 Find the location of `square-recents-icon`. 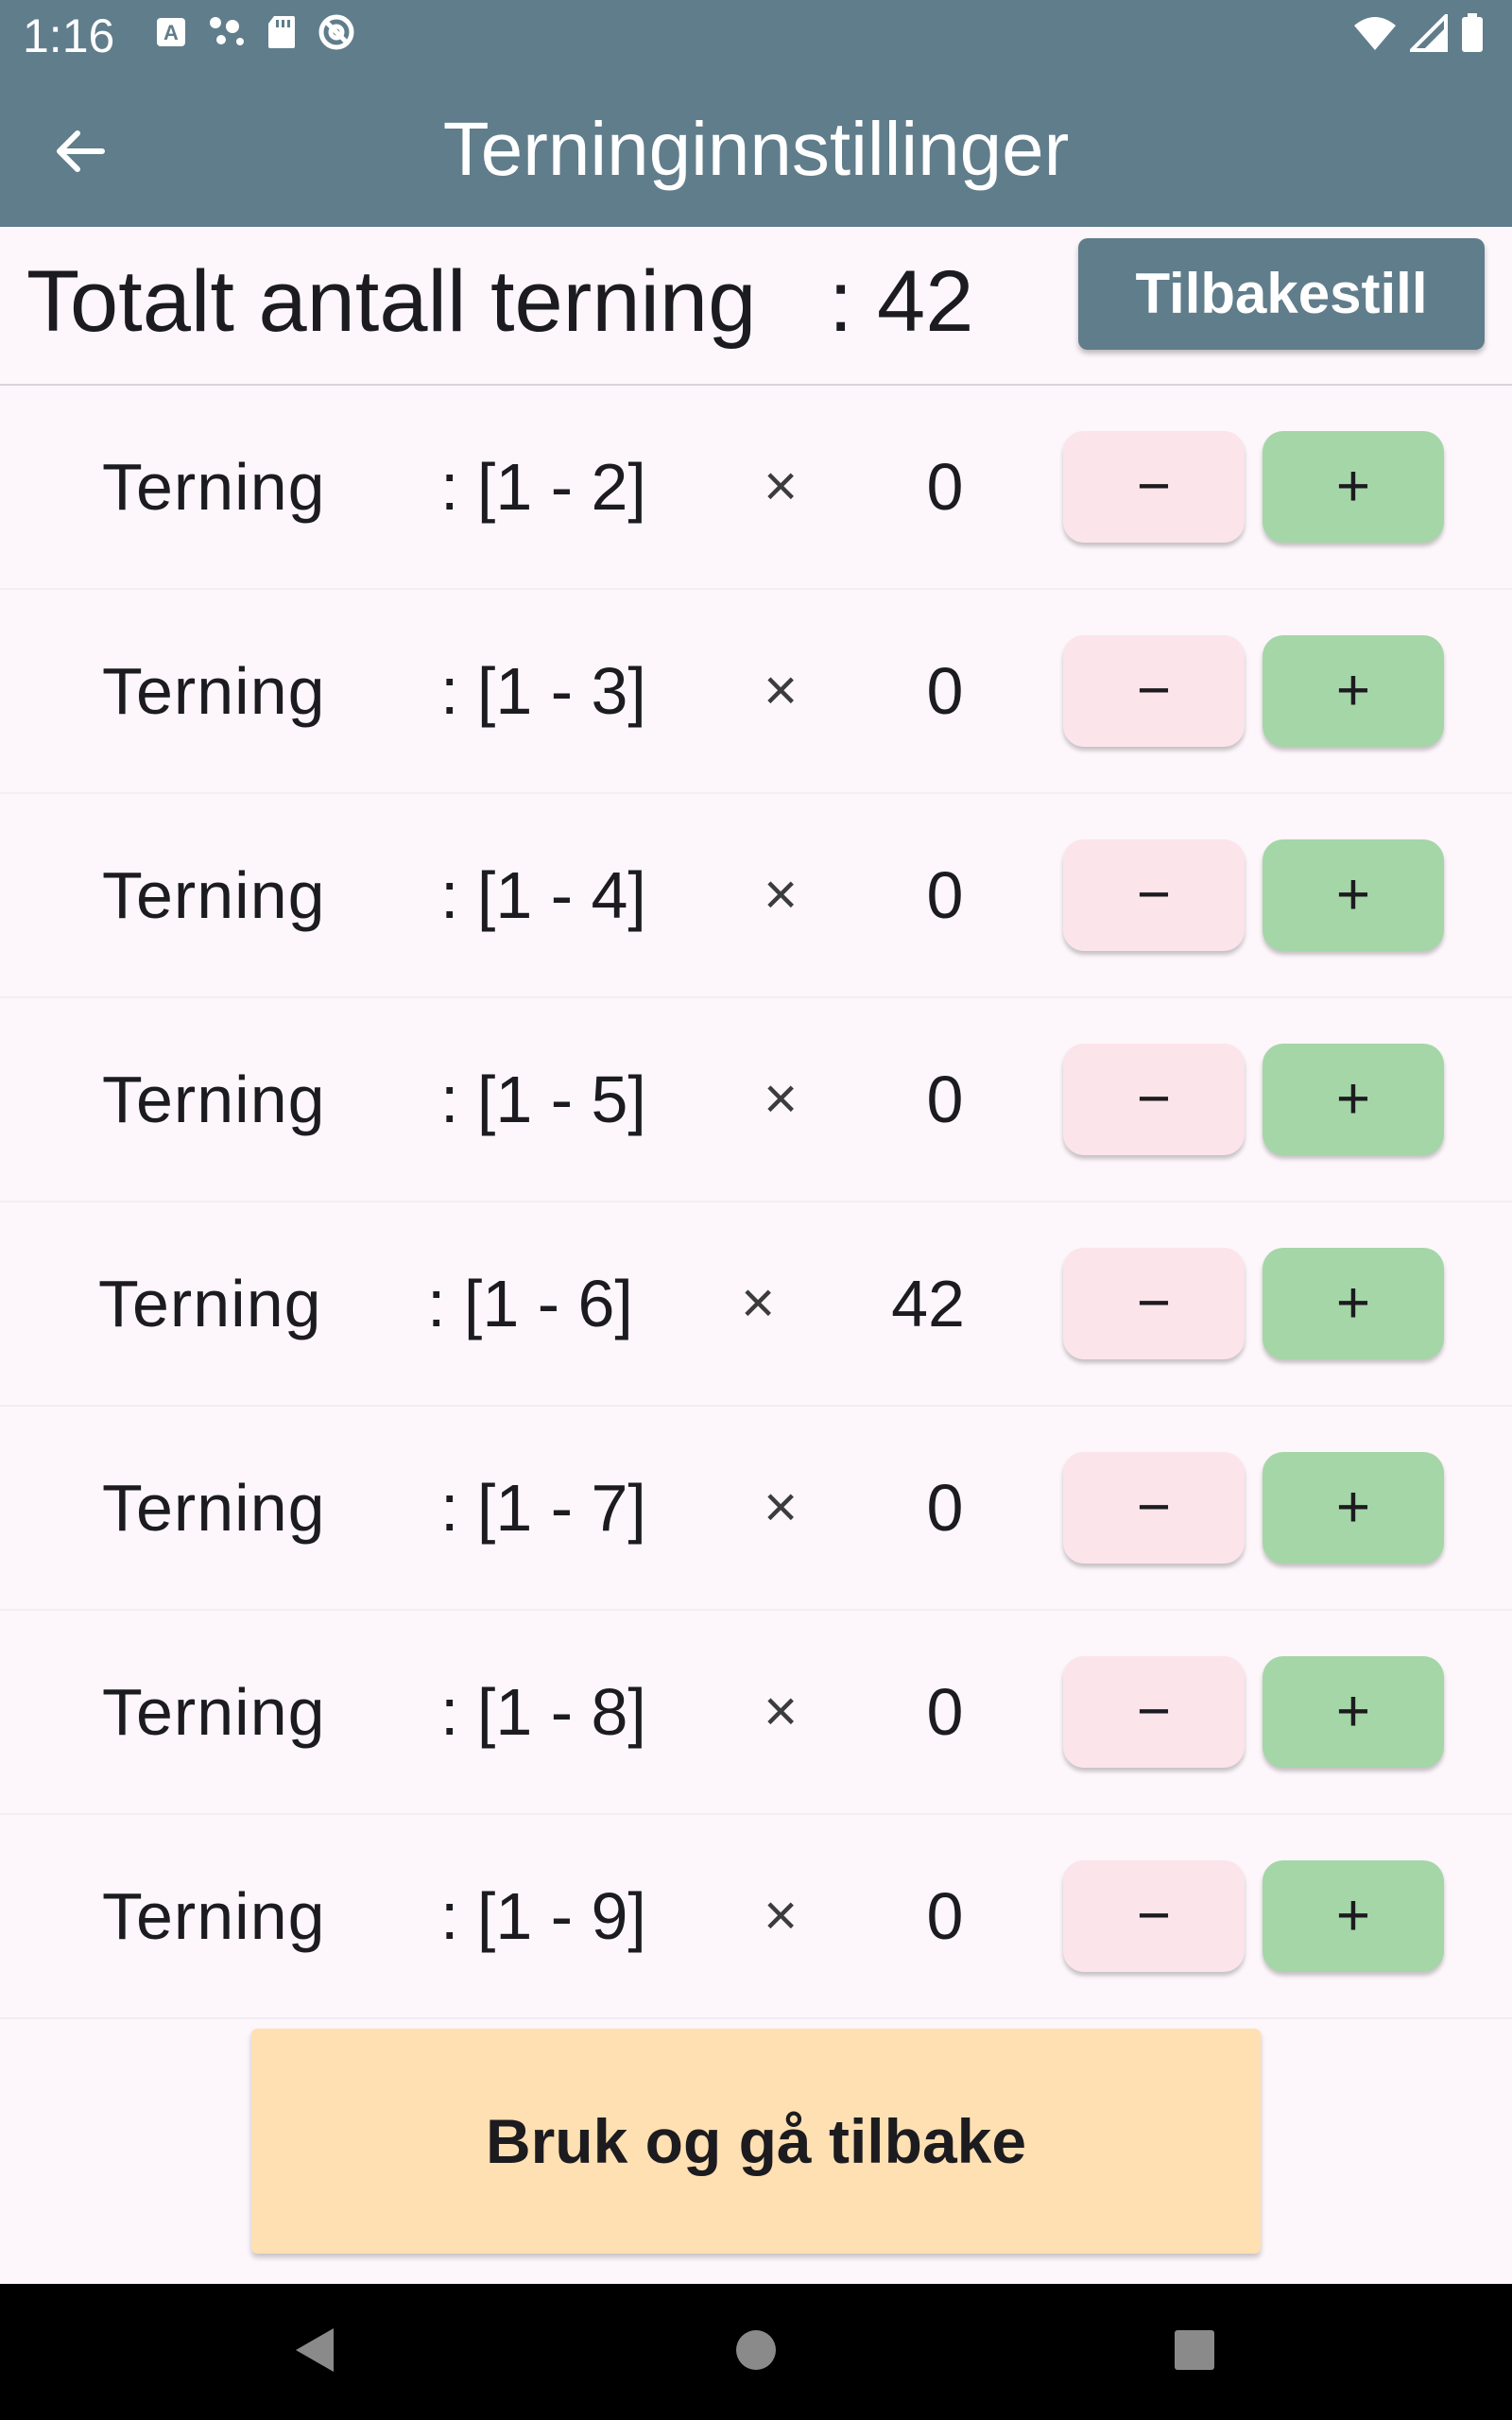

square-recents-icon is located at coordinates (1194, 2352).